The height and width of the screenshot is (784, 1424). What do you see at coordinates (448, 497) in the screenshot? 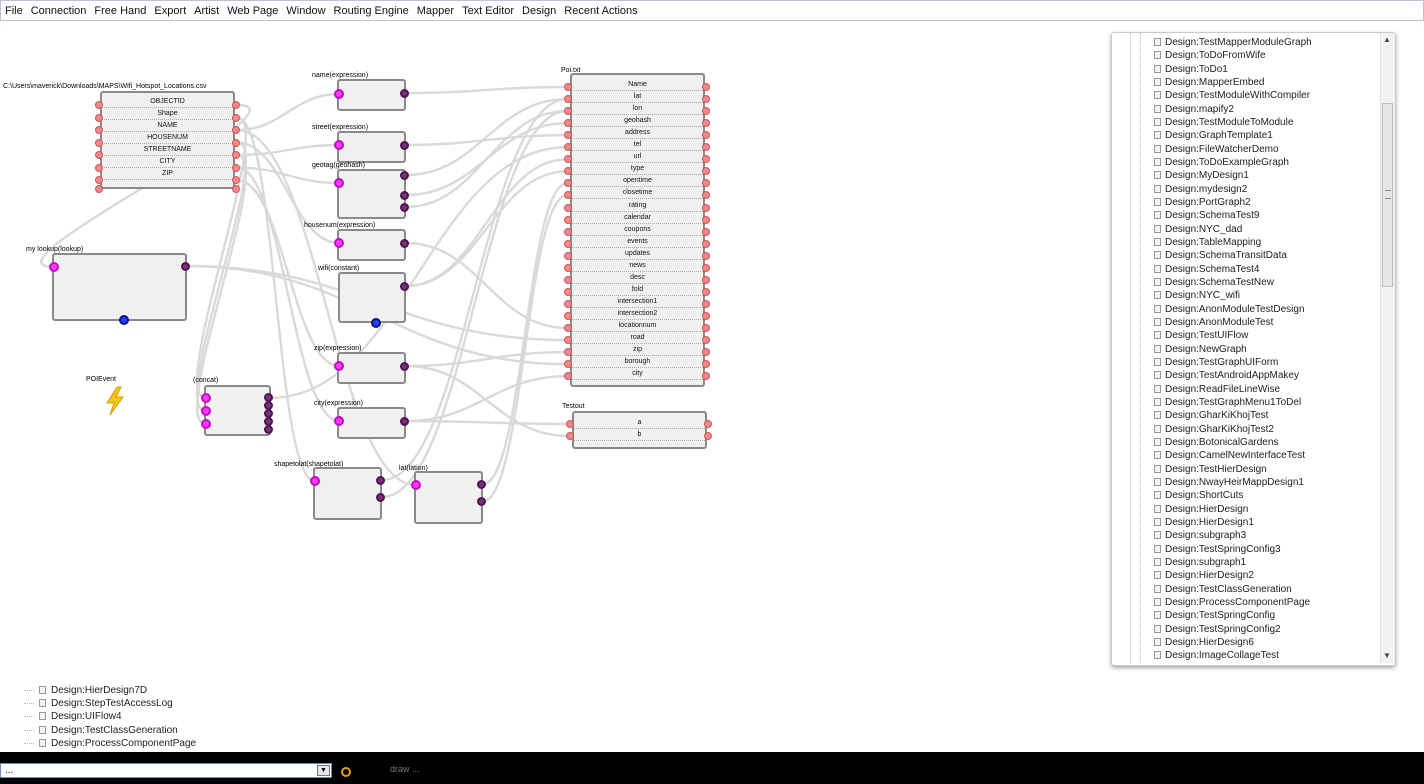
I see `lat-node-node` at bounding box center [448, 497].